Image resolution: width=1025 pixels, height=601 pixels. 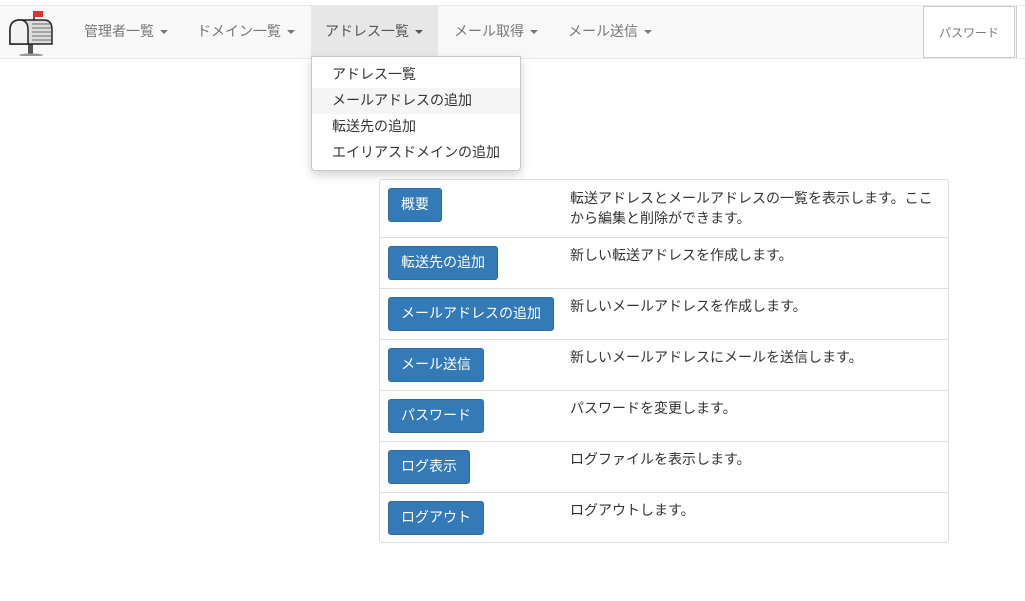 What do you see at coordinates (367, 32) in the screenshot?
I see `menu-label: アドレス一覧` at bounding box center [367, 32].